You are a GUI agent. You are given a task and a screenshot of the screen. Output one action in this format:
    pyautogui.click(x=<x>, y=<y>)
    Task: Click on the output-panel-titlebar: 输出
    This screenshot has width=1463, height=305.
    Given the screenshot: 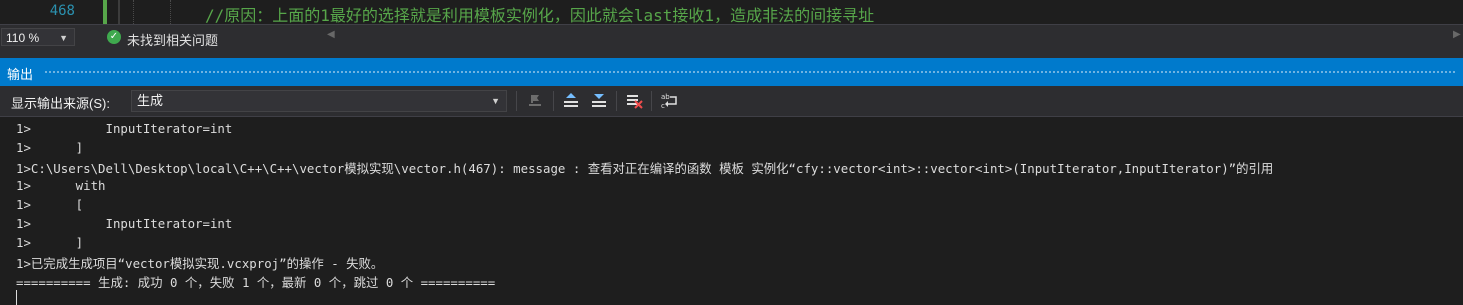 What is the action you would take?
    pyautogui.click(x=731, y=72)
    